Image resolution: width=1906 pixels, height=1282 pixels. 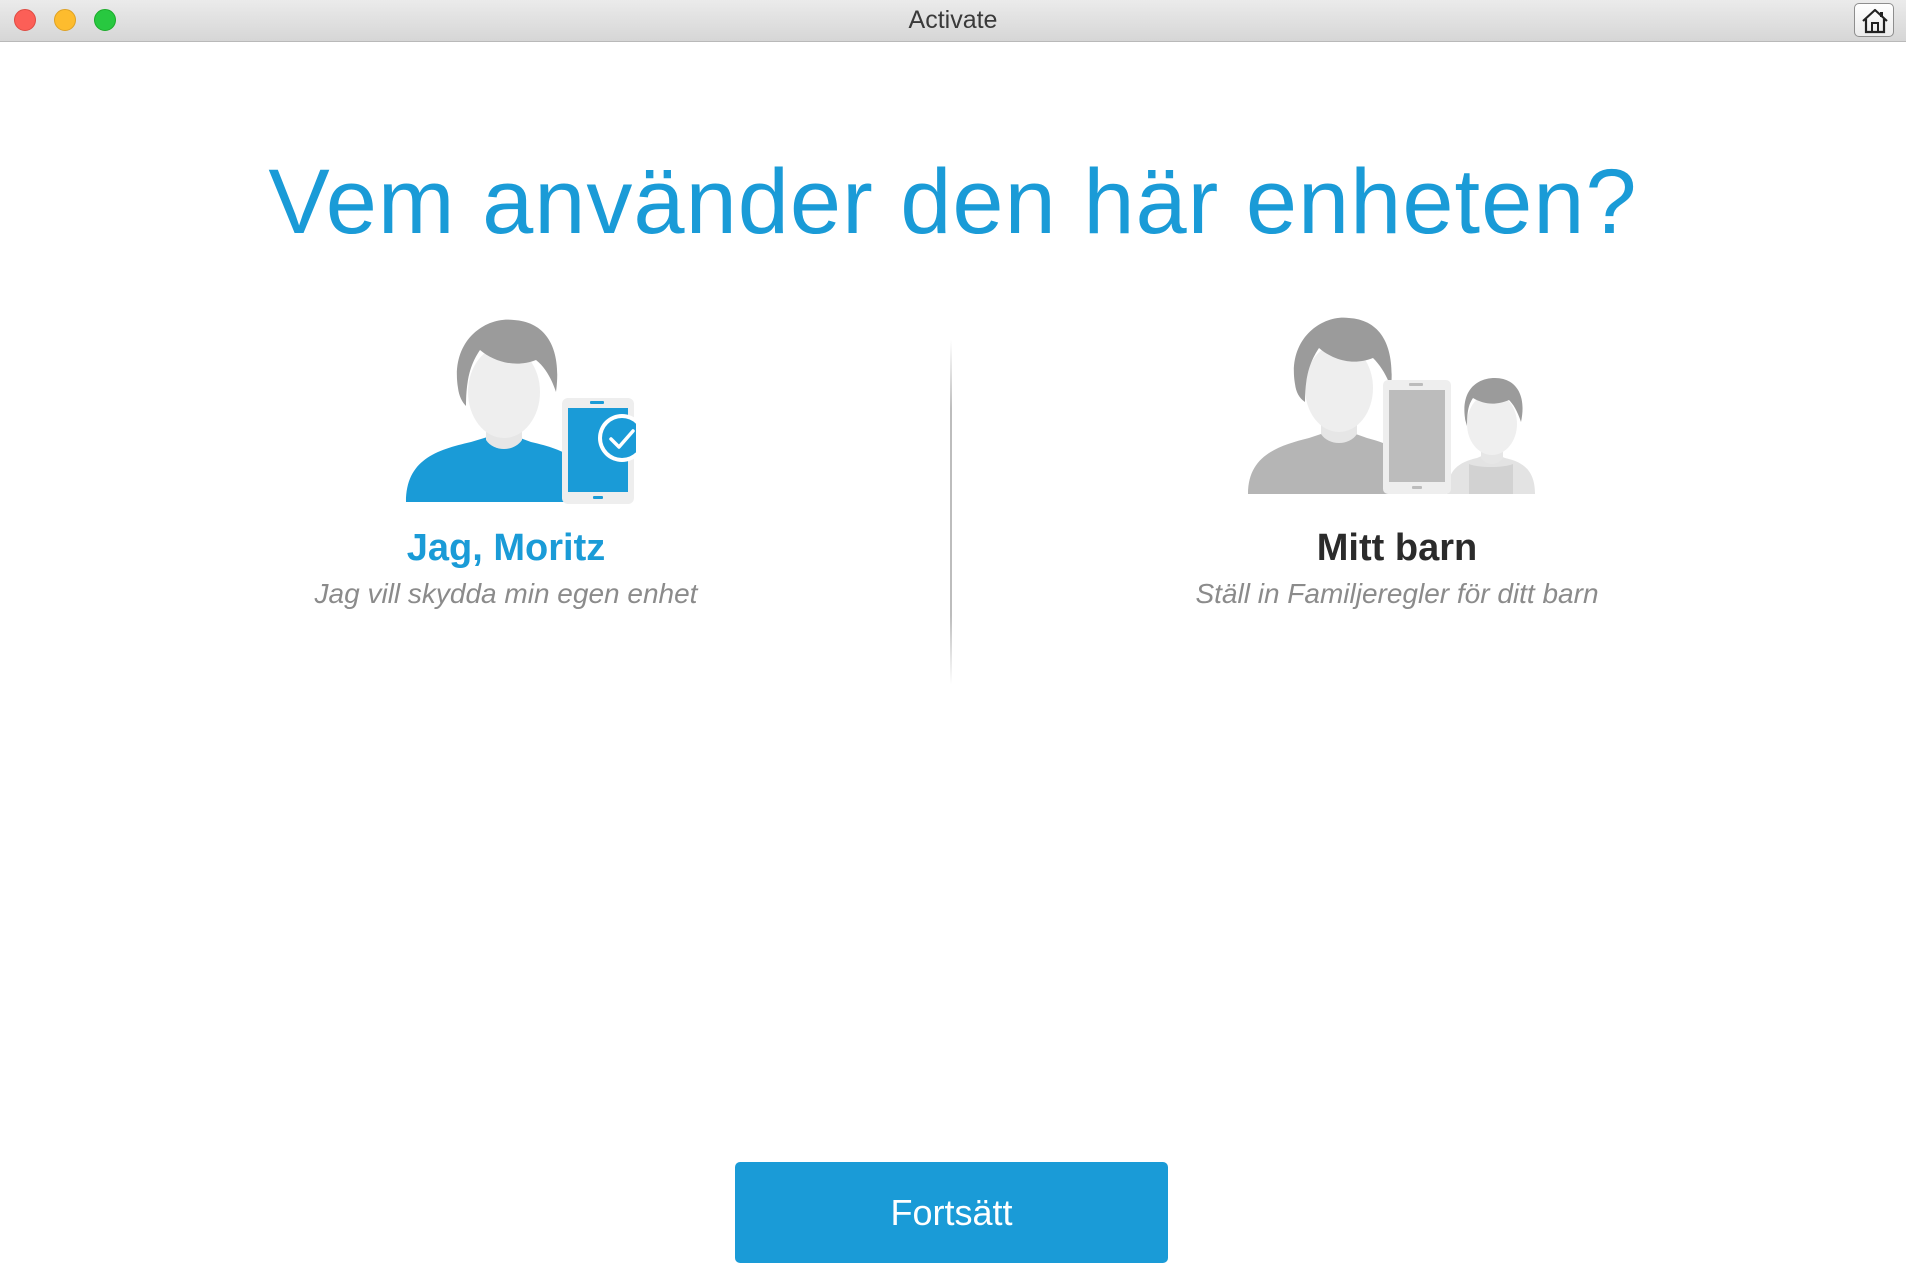 I want to click on option-me-title: Jag, Moritz, so click(x=506, y=548).